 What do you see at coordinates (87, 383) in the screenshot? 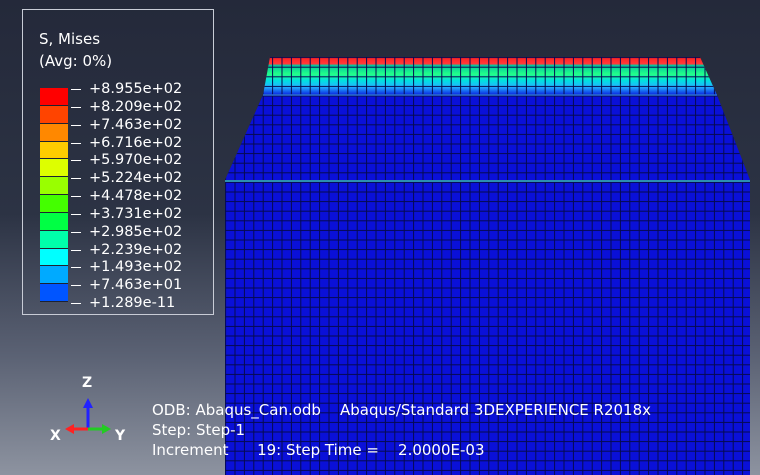
I see `axis-z-label: Z` at bounding box center [87, 383].